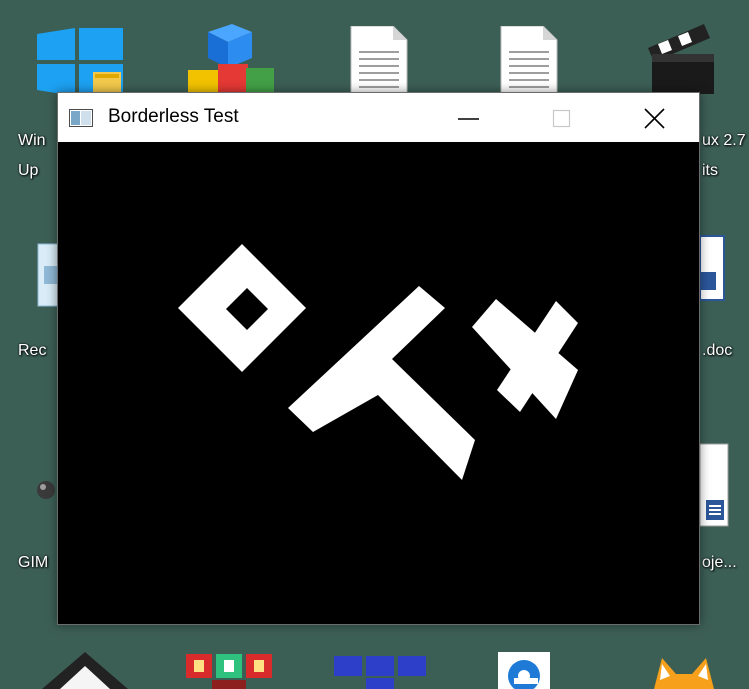 The image size is (749, 689). Describe the element at coordinates (378, 117) in the screenshot. I see `title-bar: Borderless Test` at that location.